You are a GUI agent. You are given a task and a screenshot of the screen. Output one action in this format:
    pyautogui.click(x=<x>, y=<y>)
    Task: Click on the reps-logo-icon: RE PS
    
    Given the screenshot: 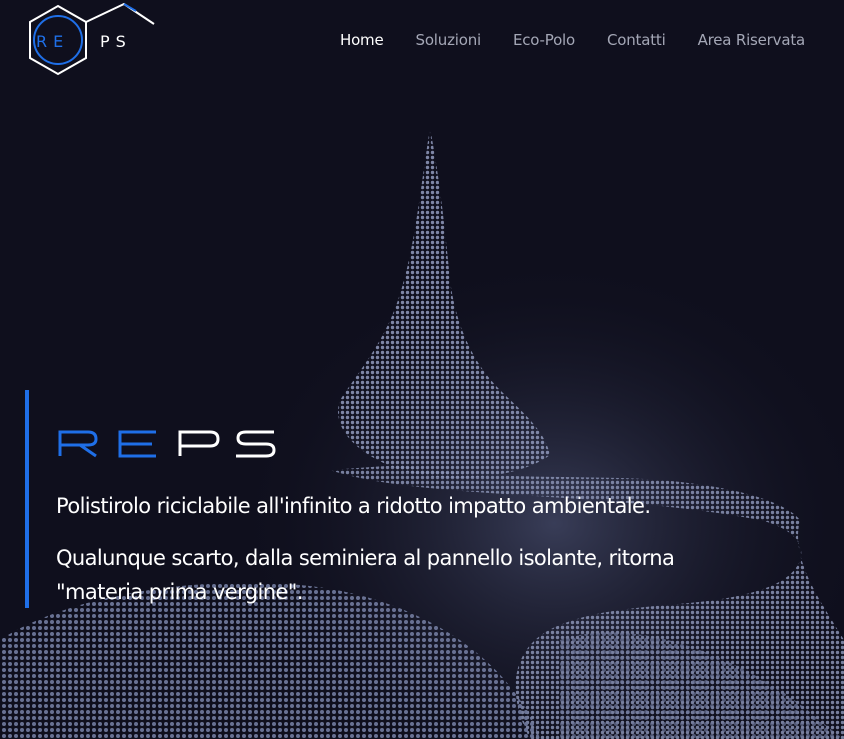 What is the action you would take?
    pyautogui.click(x=92, y=39)
    